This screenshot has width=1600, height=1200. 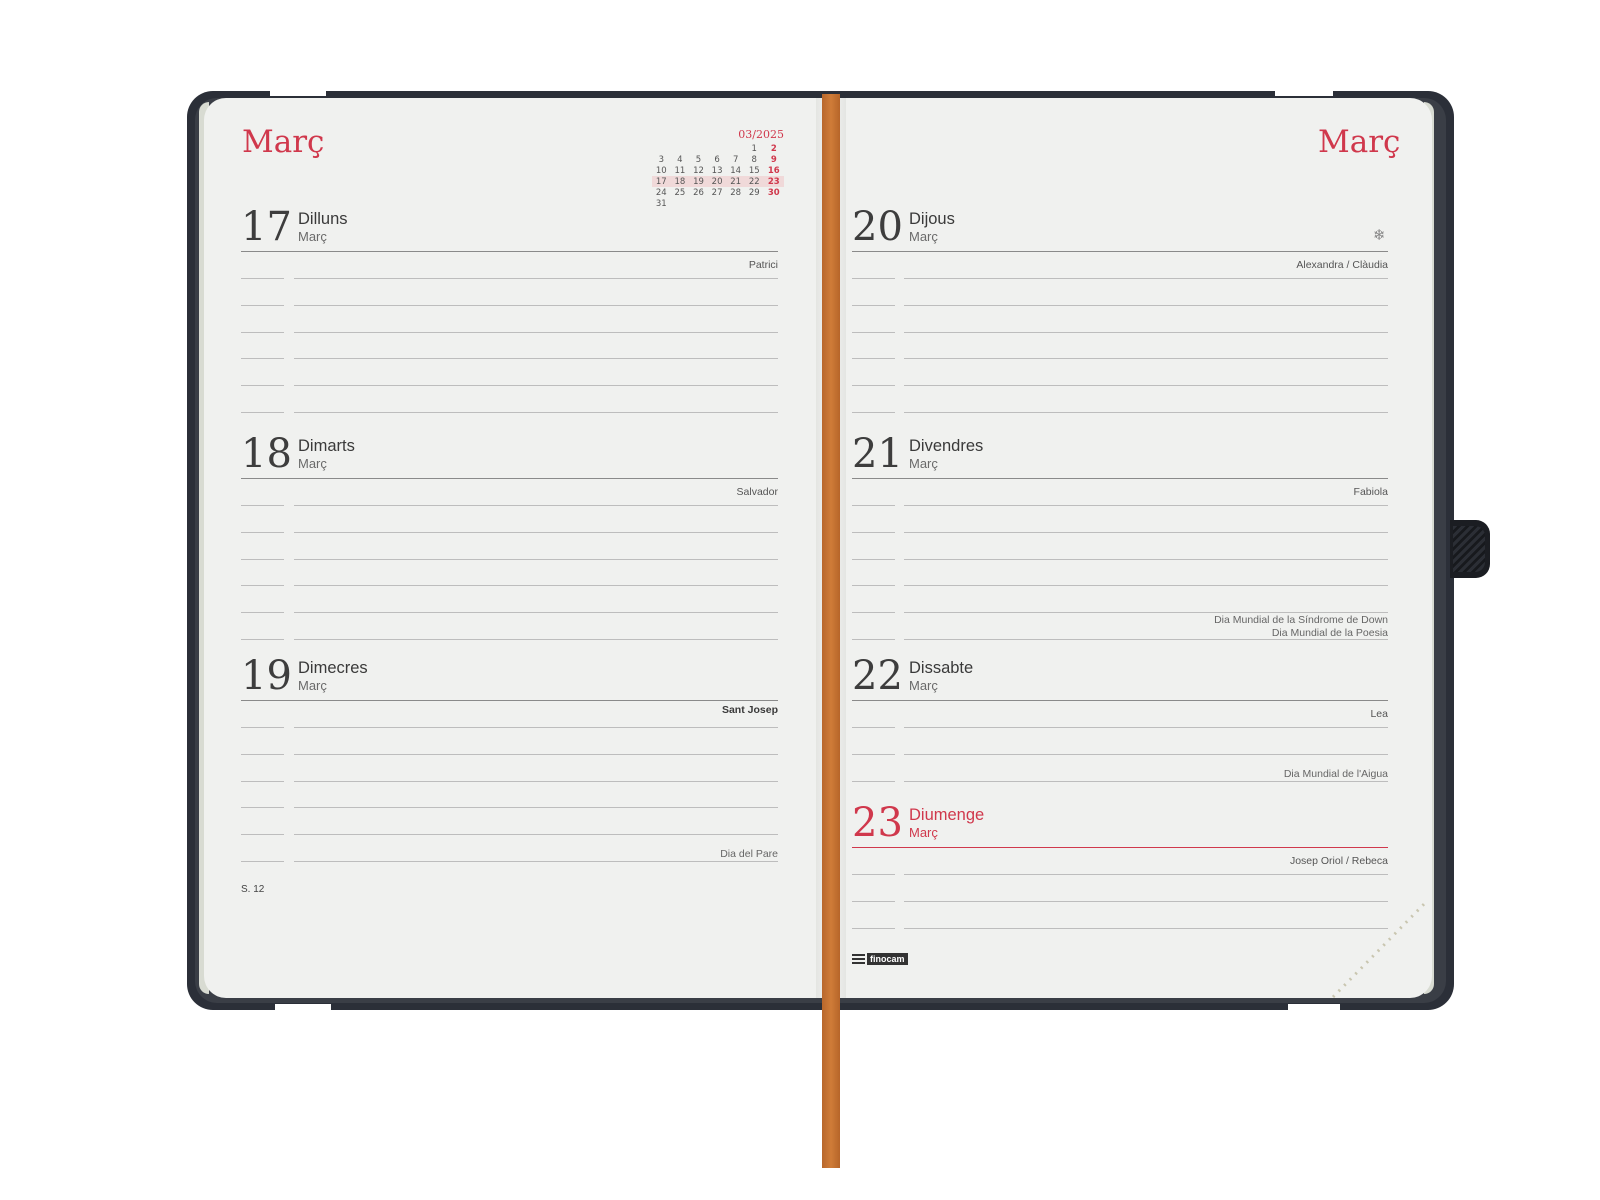 What do you see at coordinates (858, 959) in the screenshot?
I see `brand-logo-icon` at bounding box center [858, 959].